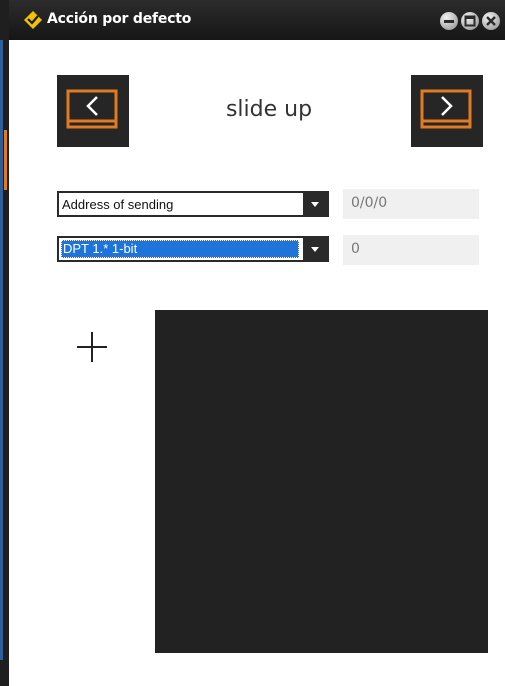 This screenshot has height=686, width=505. What do you see at coordinates (119, 19) in the screenshot?
I see `window-title: Acción por defecto` at bounding box center [119, 19].